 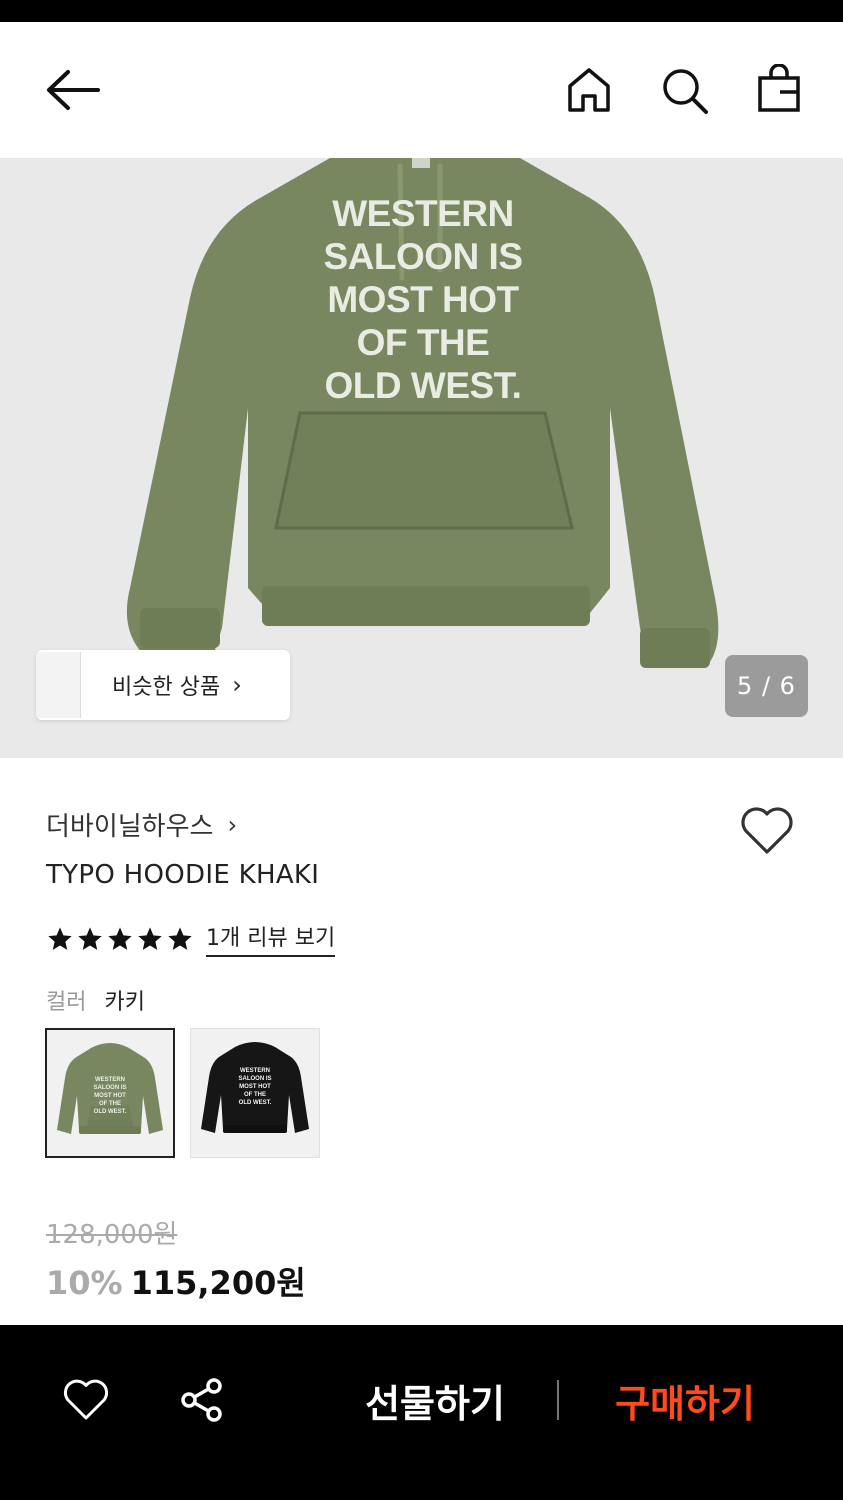 I want to click on color-label: 컬러, so click(x=66, y=1002).